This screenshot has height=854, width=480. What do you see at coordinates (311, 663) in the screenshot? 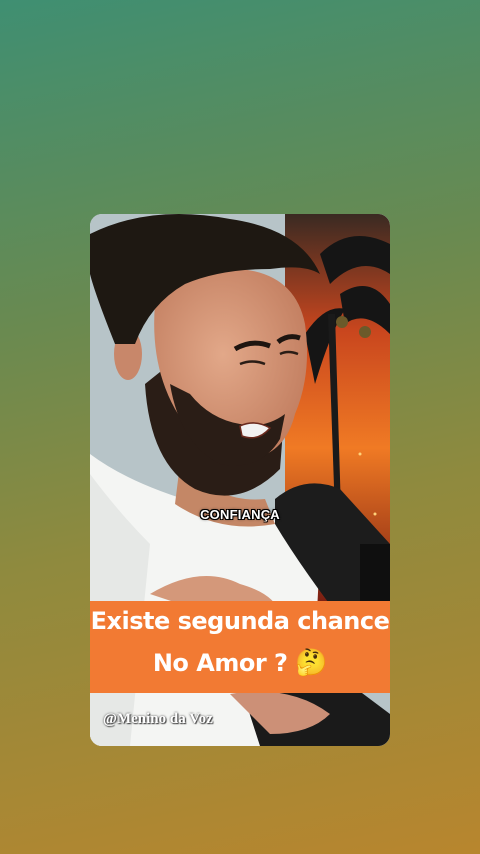
I see `thinking-face-icon: 🤔` at bounding box center [311, 663].